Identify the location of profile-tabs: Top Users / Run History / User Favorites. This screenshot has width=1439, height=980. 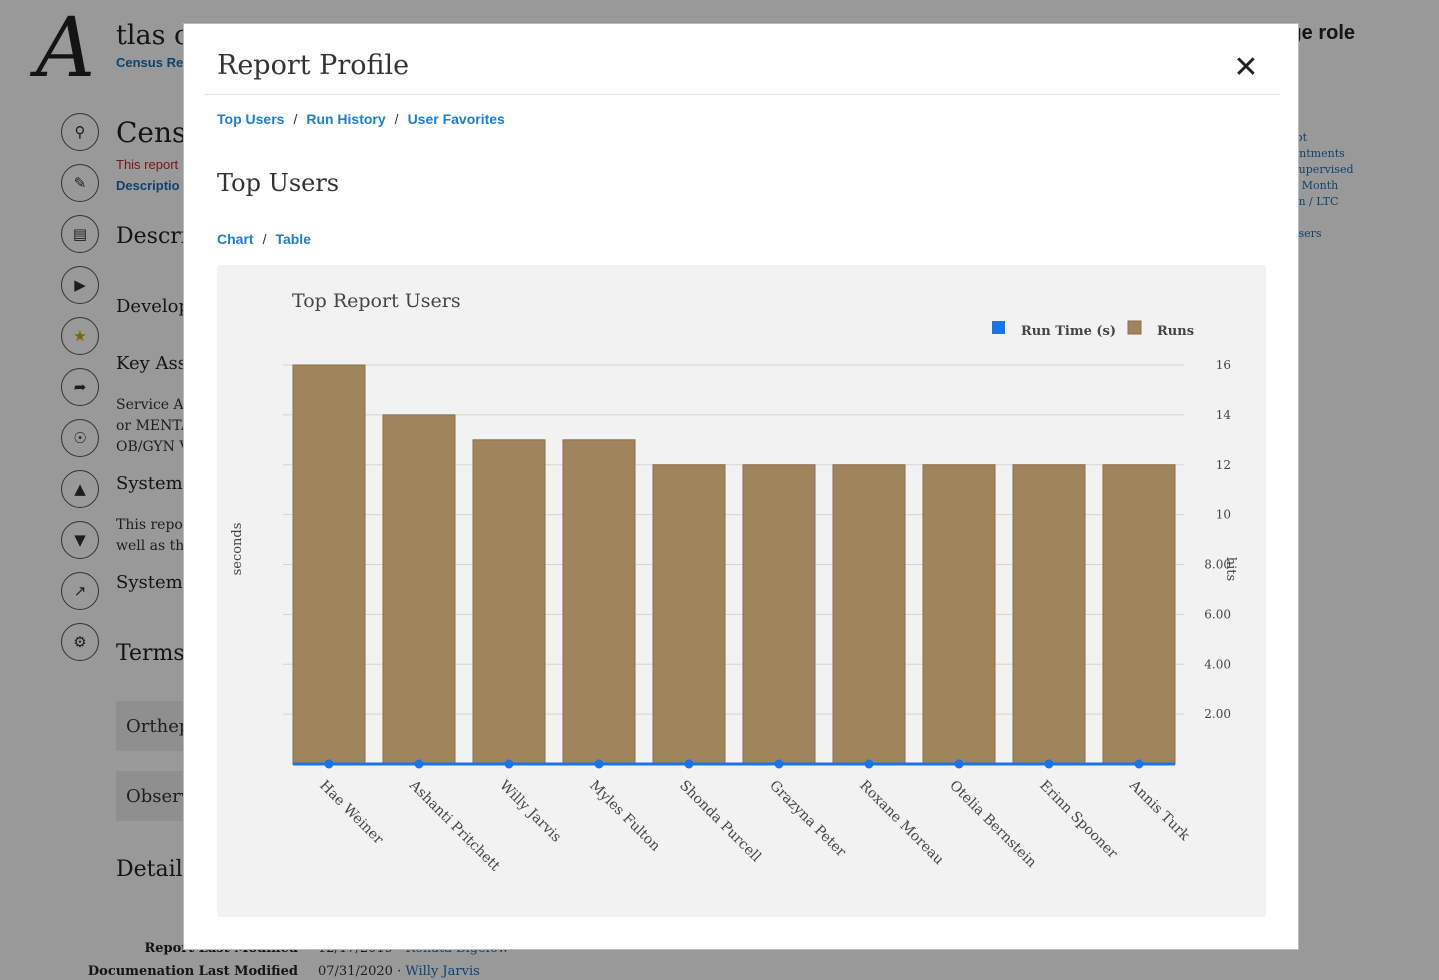
(361, 119).